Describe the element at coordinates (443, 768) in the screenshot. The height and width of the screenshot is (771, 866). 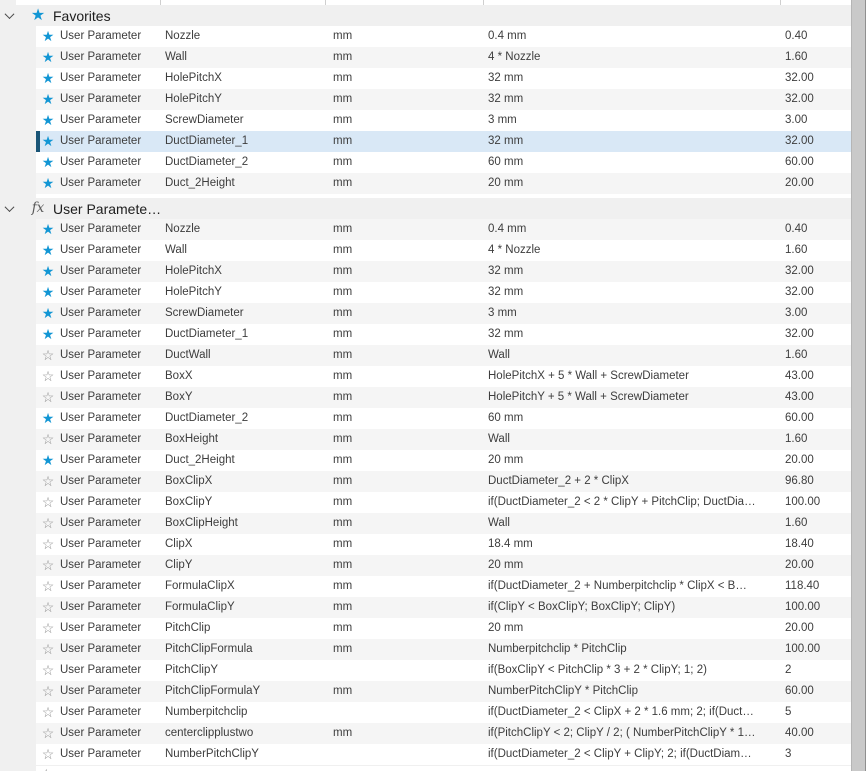
I see `partial-next-row: ☆` at that location.